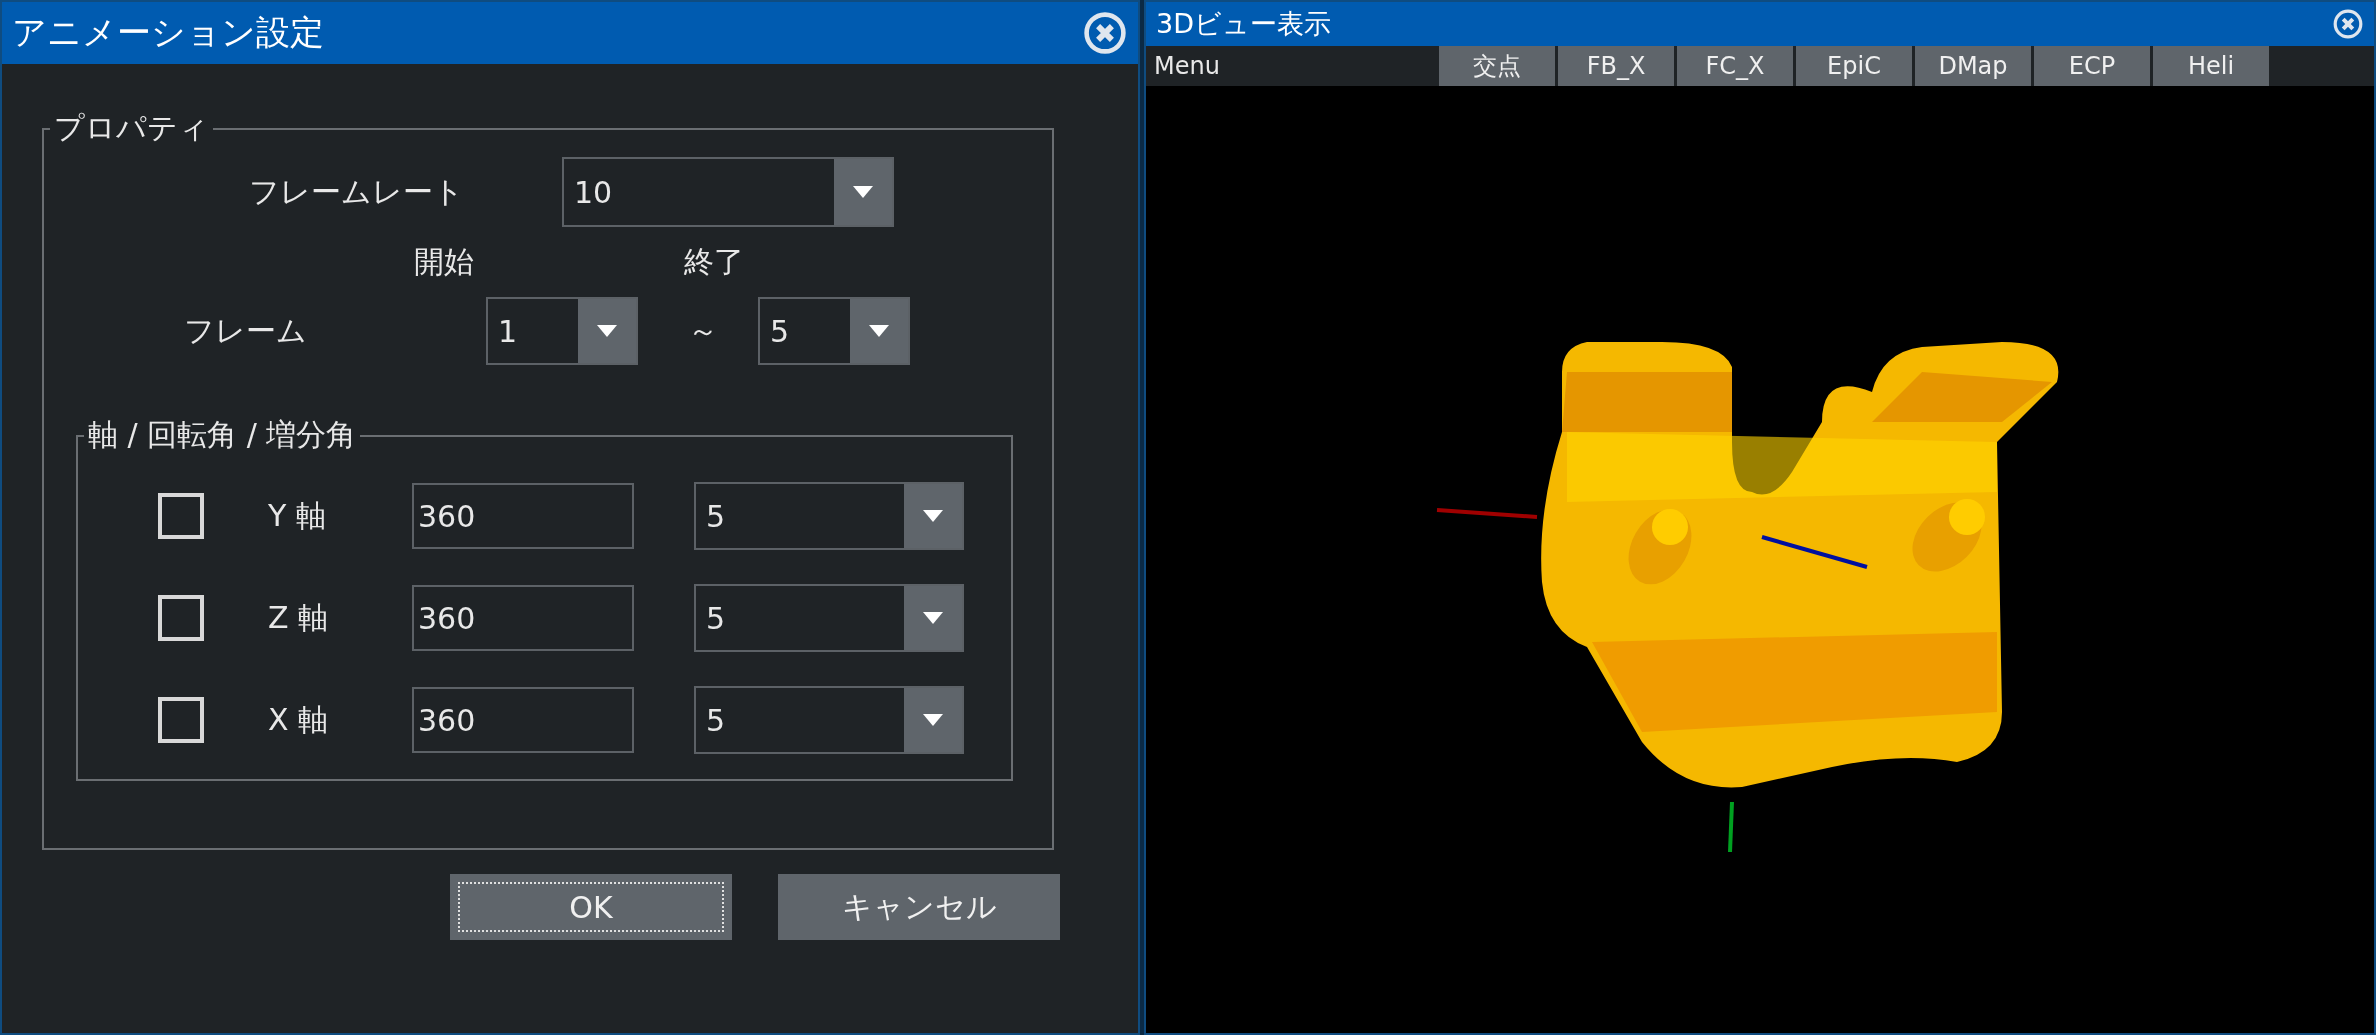 This screenshot has height=1035, width=2376. I want to click on window-title: 3Dビュー表示, so click(1243, 24).